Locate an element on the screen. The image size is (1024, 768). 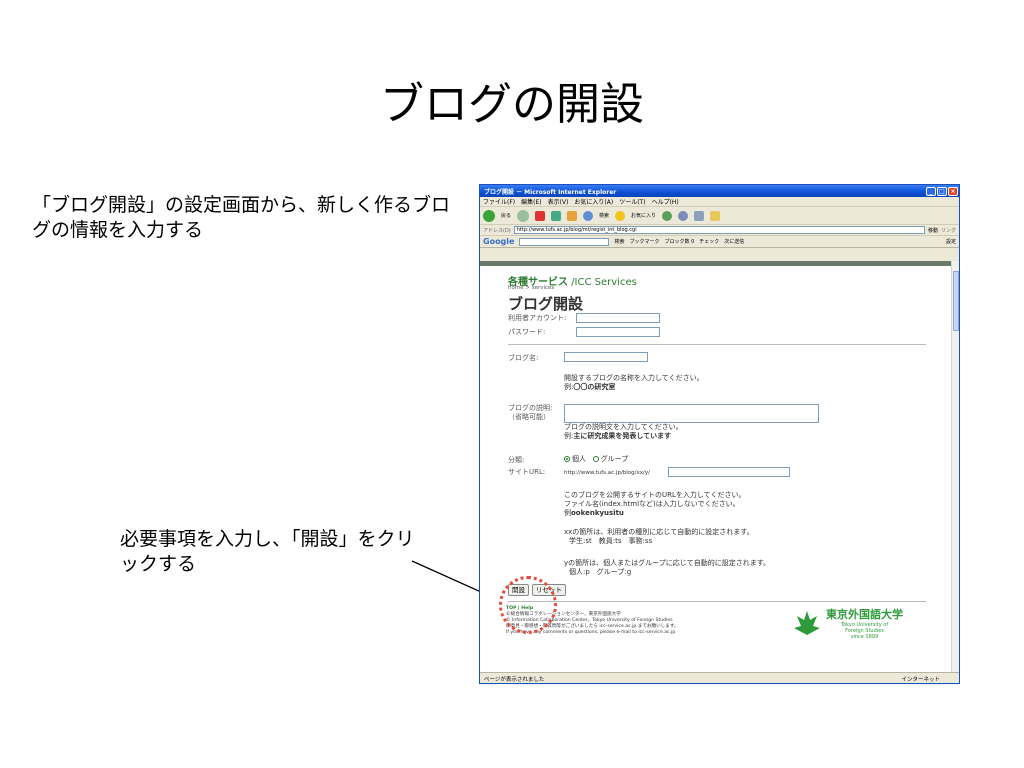
google-search-input is located at coordinates (564, 241).